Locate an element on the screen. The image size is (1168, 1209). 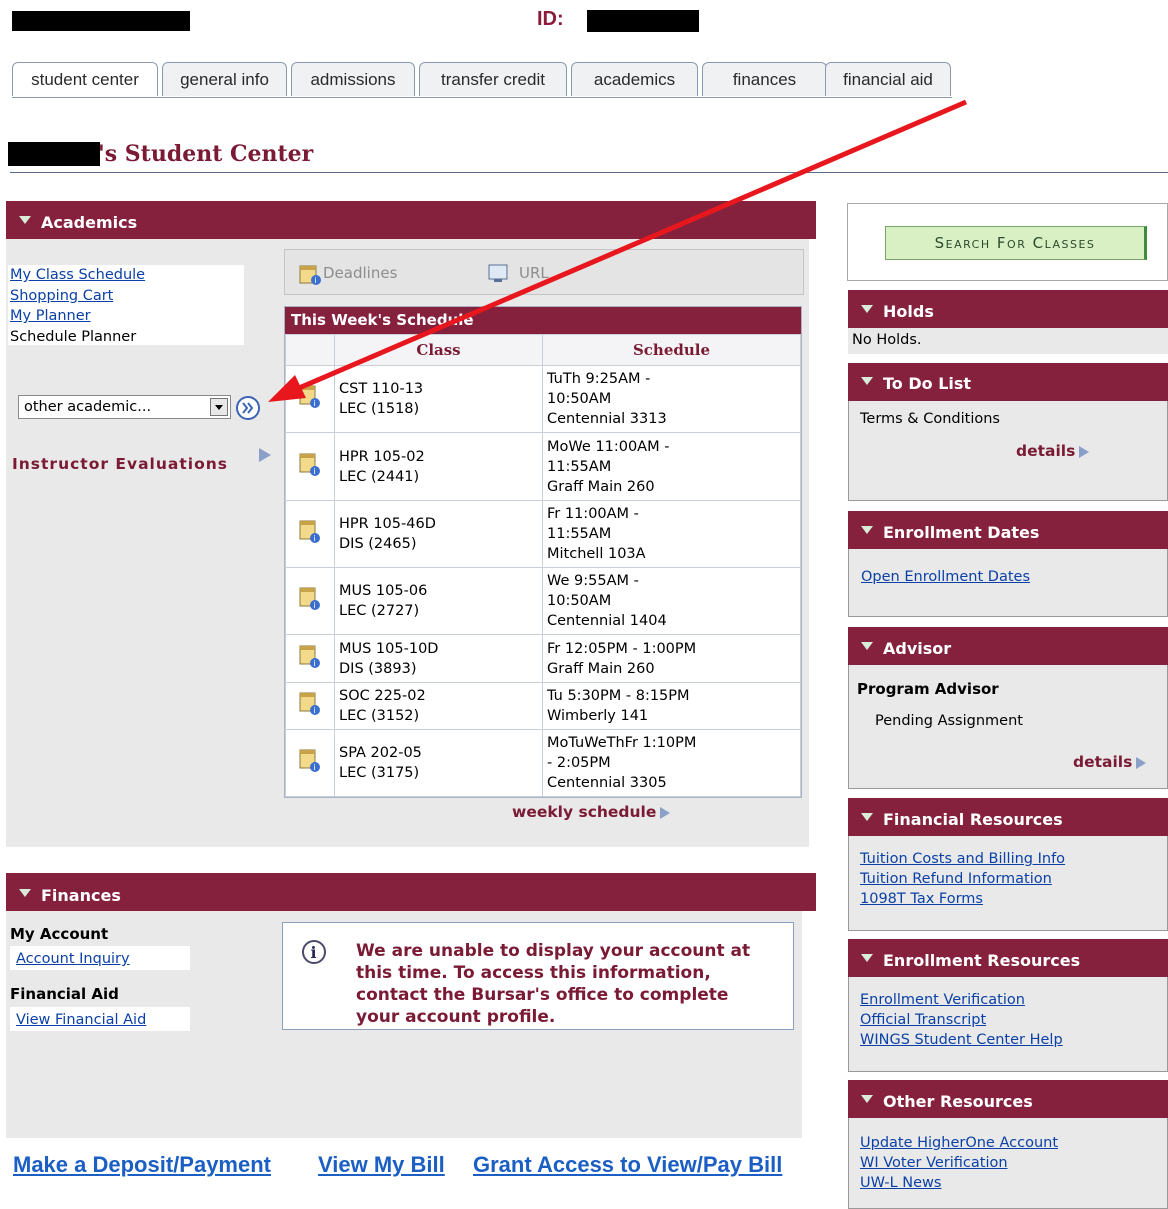
annotation-arrow is located at coordinates (617, 250).